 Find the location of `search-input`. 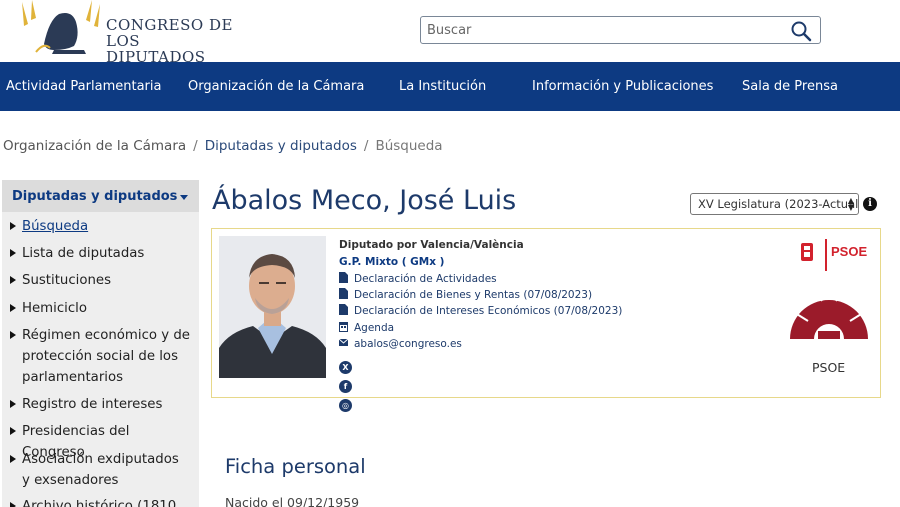

search-input is located at coordinates (601, 30).